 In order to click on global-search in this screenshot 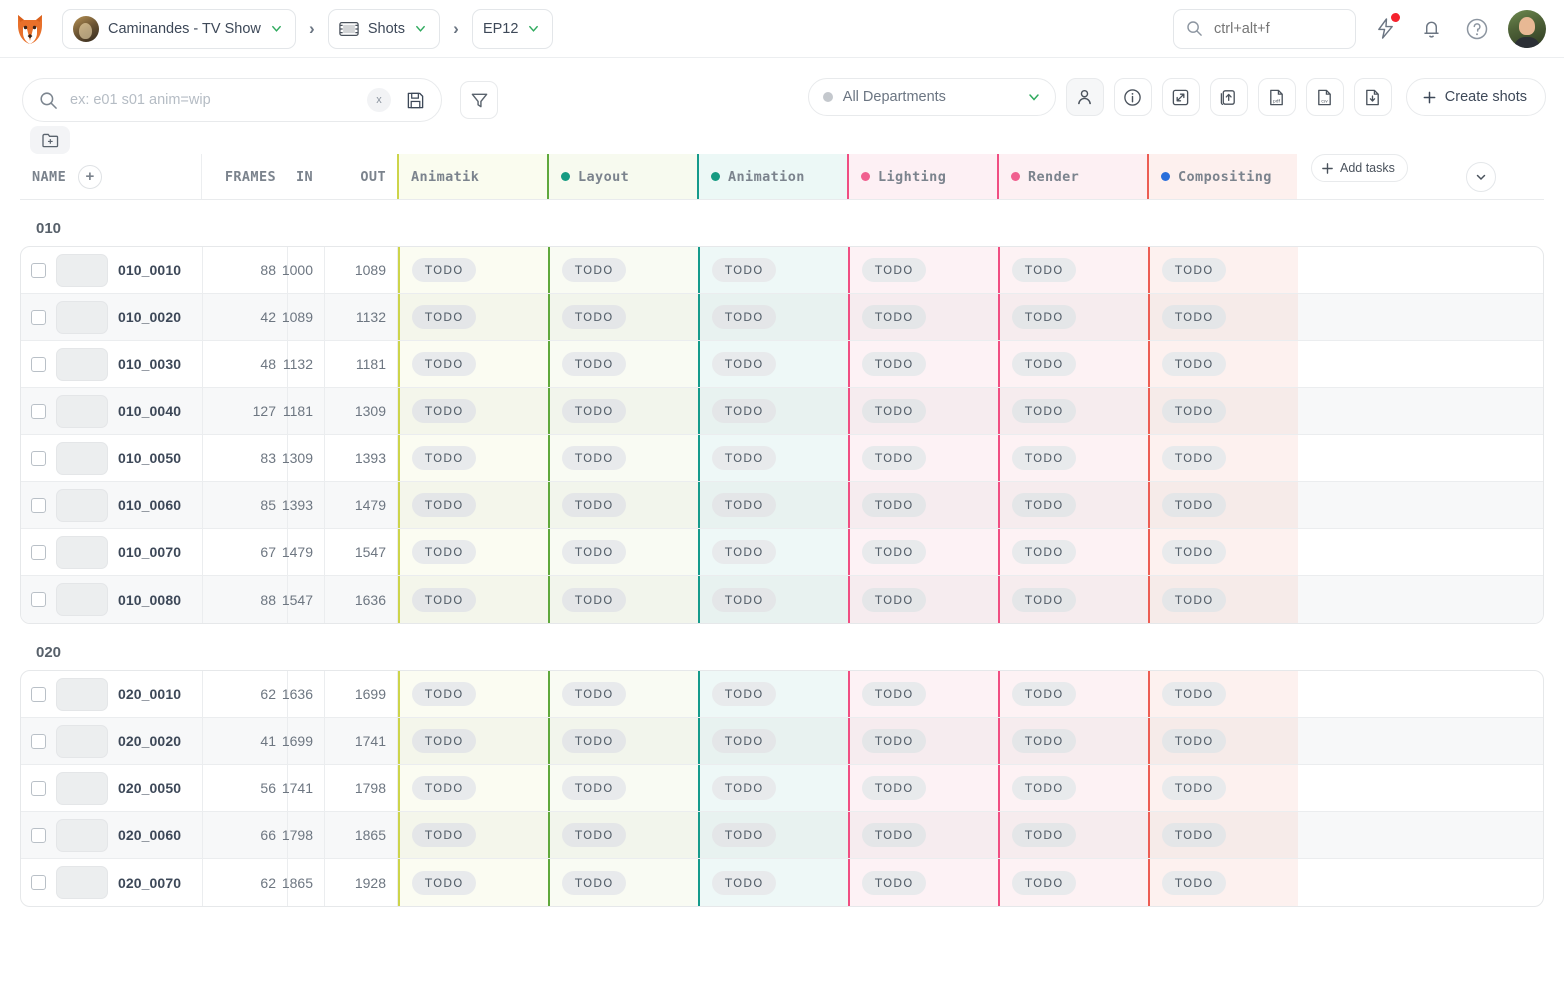, I will do `click(1264, 28)`.